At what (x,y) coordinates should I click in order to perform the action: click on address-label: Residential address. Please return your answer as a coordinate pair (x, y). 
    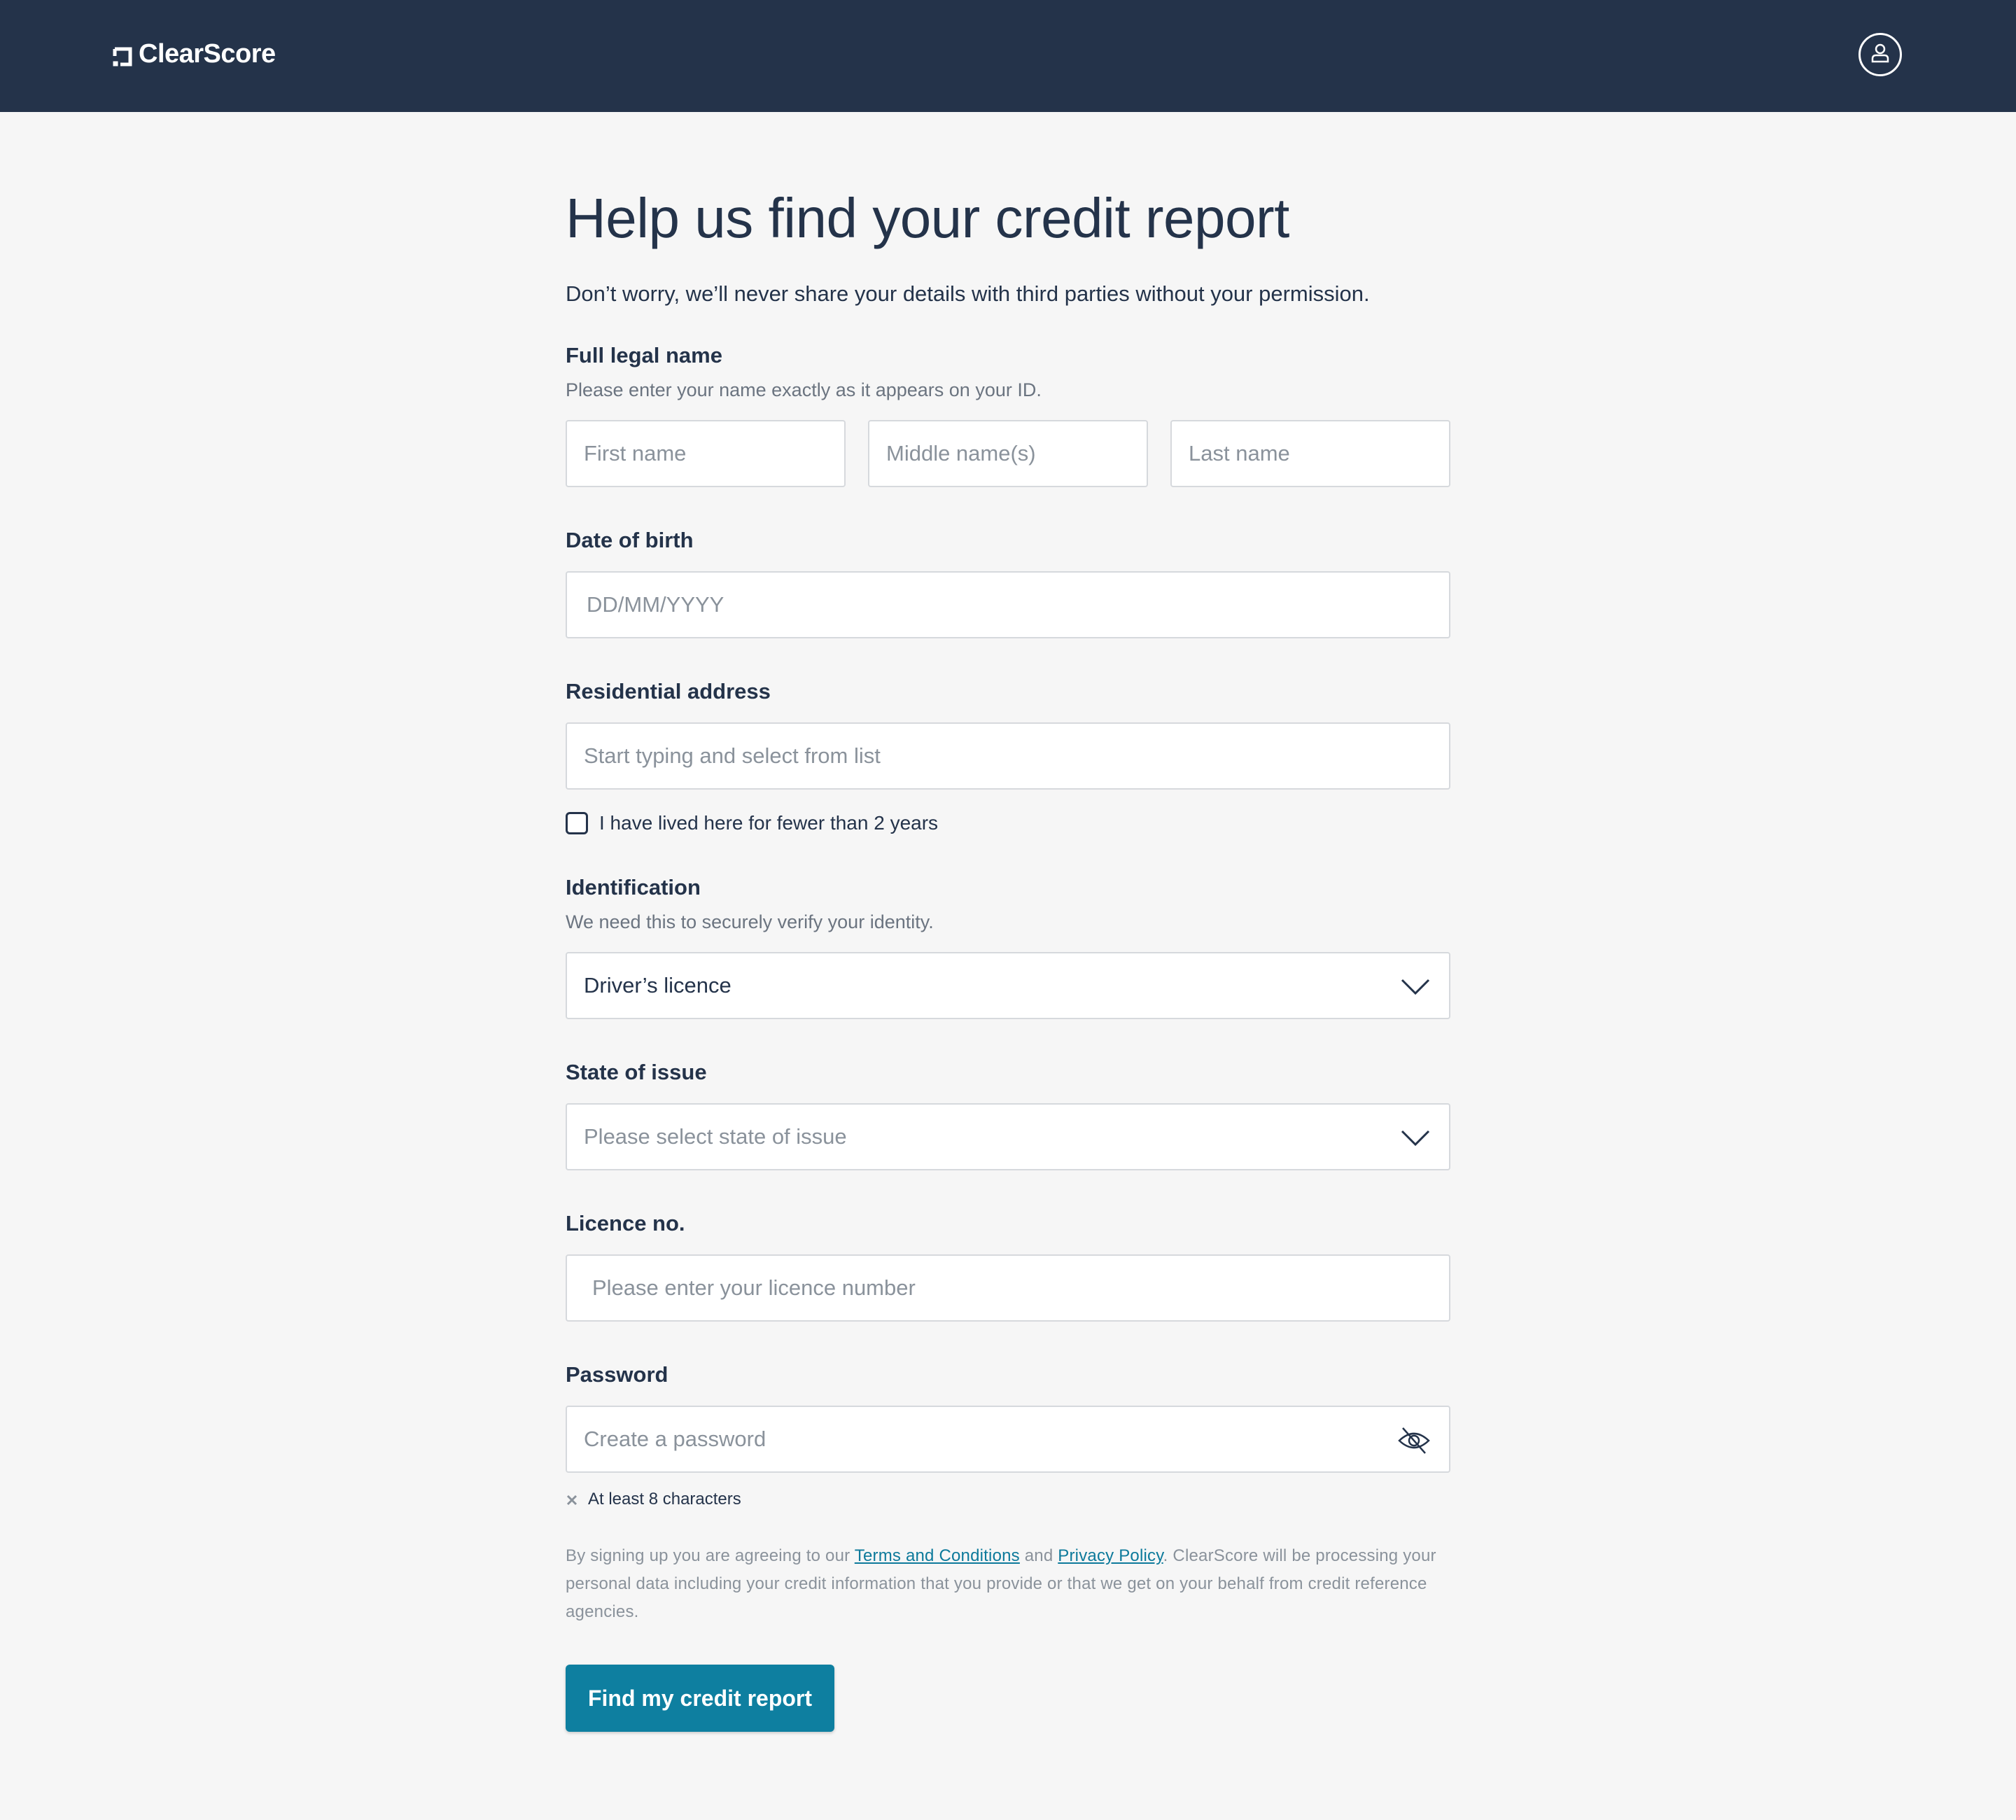
    Looking at the image, I should click on (668, 691).